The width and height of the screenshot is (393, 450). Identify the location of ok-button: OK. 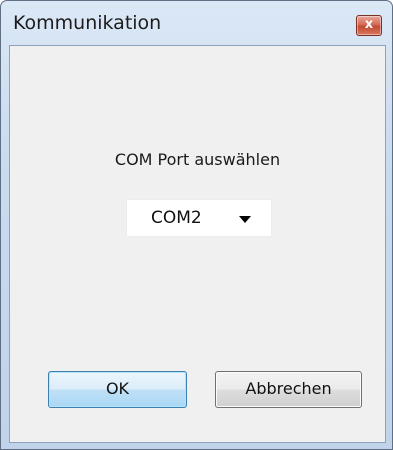
(117, 389).